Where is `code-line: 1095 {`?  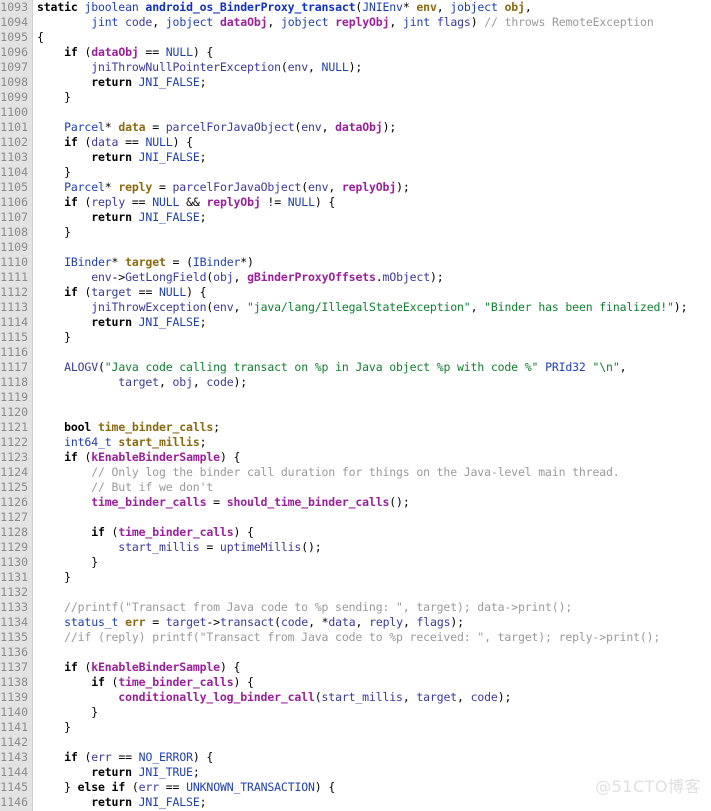 code-line: 1095 { is located at coordinates (355, 37).